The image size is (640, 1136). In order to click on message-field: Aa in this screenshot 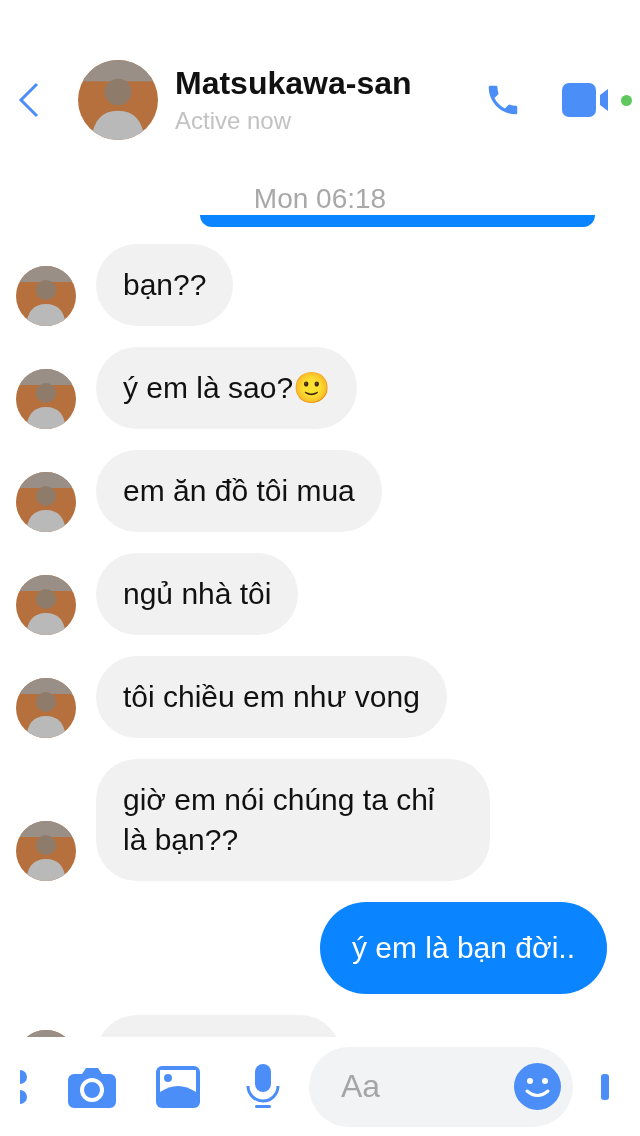, I will do `click(441, 1086)`.